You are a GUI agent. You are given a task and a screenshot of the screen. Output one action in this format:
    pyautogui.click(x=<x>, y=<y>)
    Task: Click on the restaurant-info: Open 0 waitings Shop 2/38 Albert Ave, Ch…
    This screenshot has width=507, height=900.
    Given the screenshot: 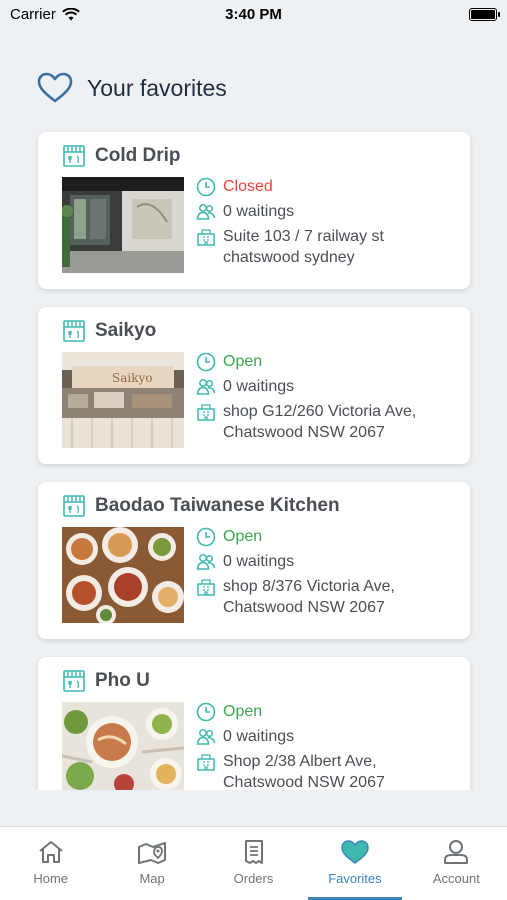 What is the action you would take?
    pyautogui.click(x=326, y=745)
    